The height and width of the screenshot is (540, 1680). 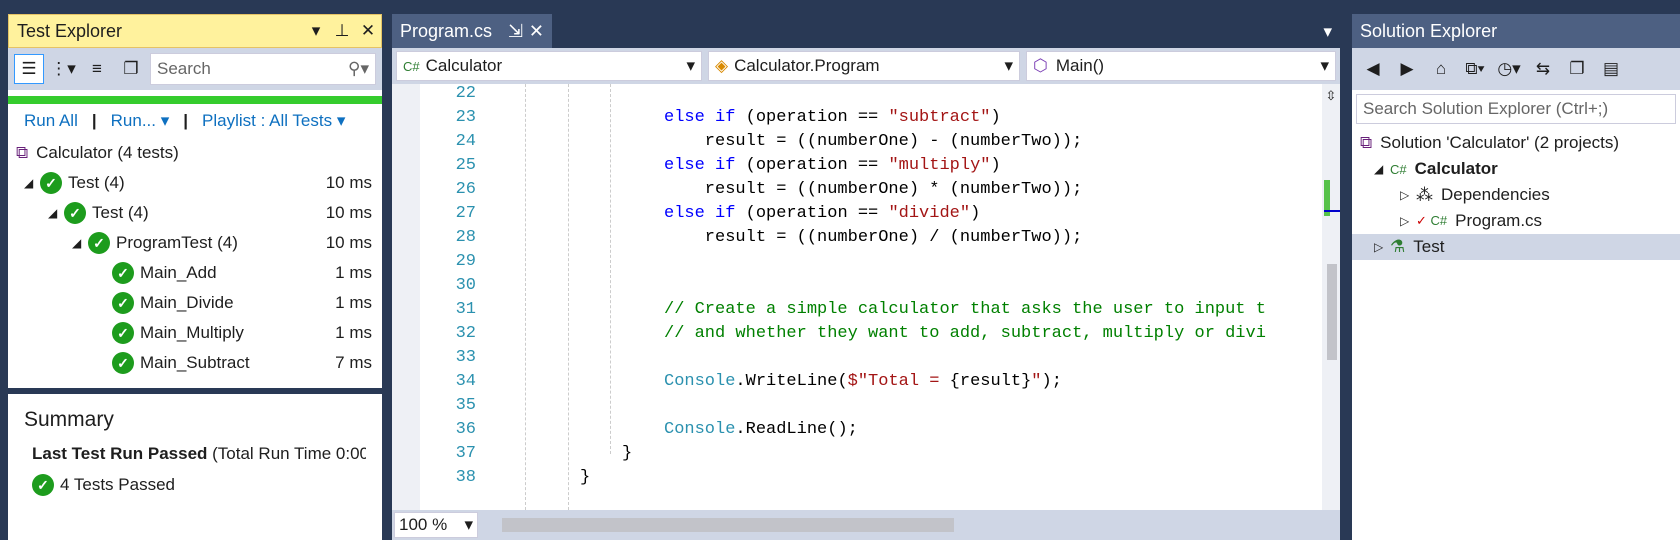 I want to click on project-label: Calculator, so click(x=1456, y=168).